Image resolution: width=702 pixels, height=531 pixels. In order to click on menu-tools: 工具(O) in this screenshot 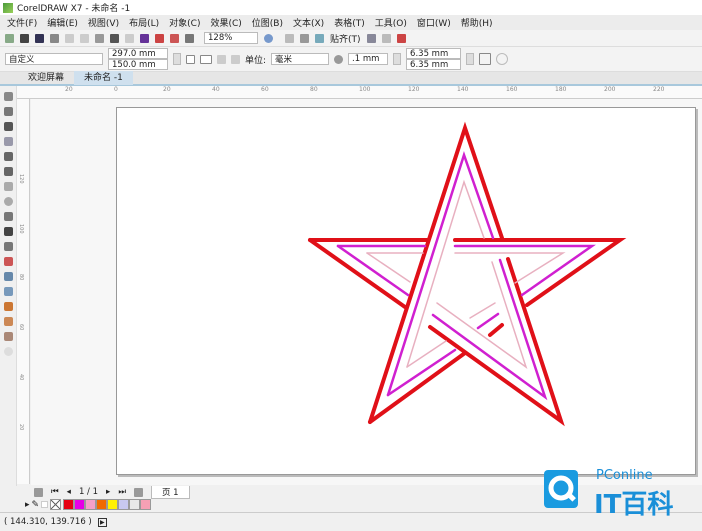, I will do `click(391, 22)`.